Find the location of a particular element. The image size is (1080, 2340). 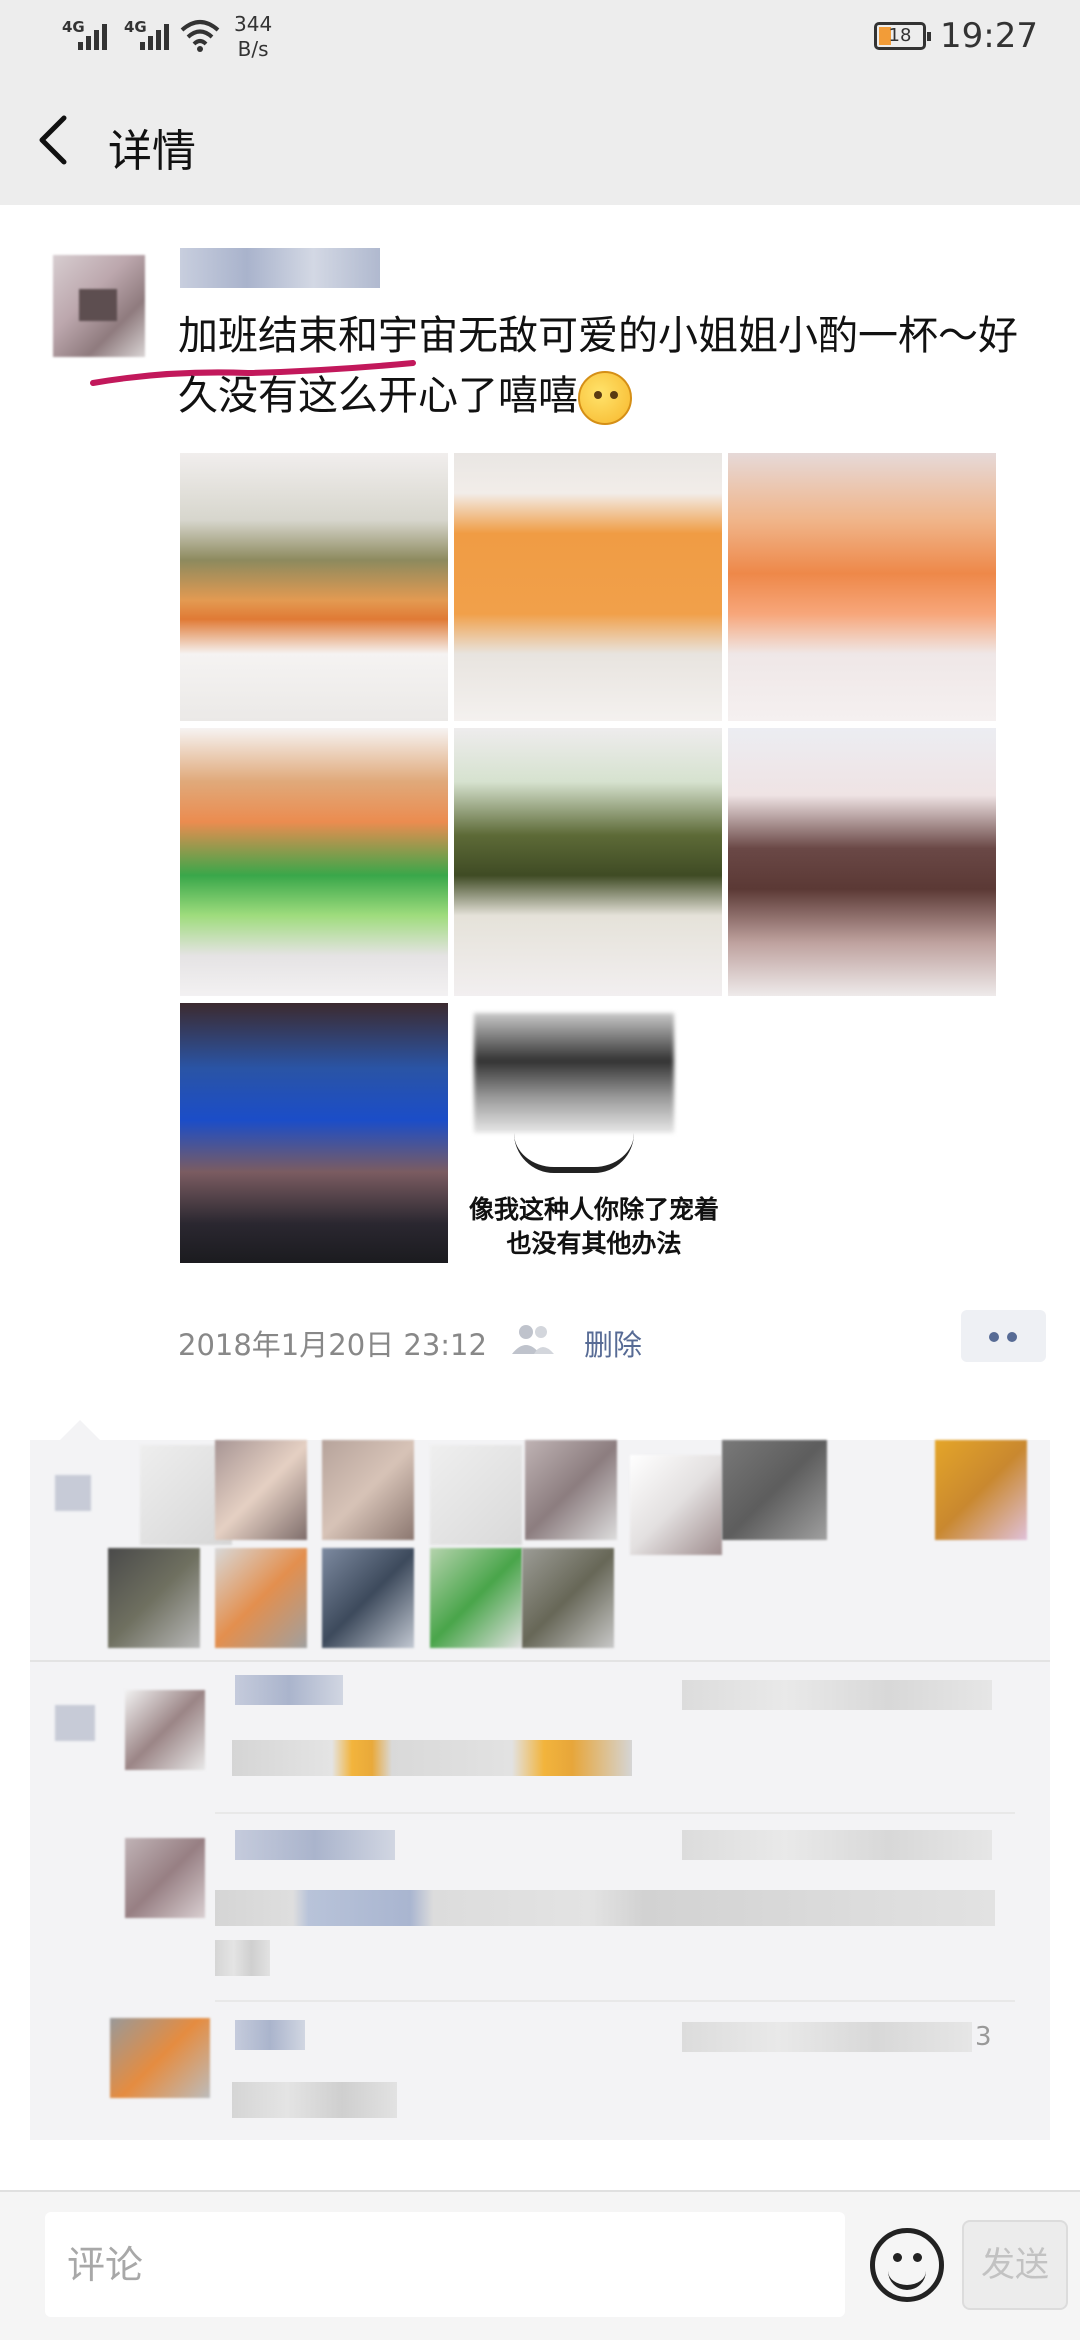

author-avatar is located at coordinates (99, 306).